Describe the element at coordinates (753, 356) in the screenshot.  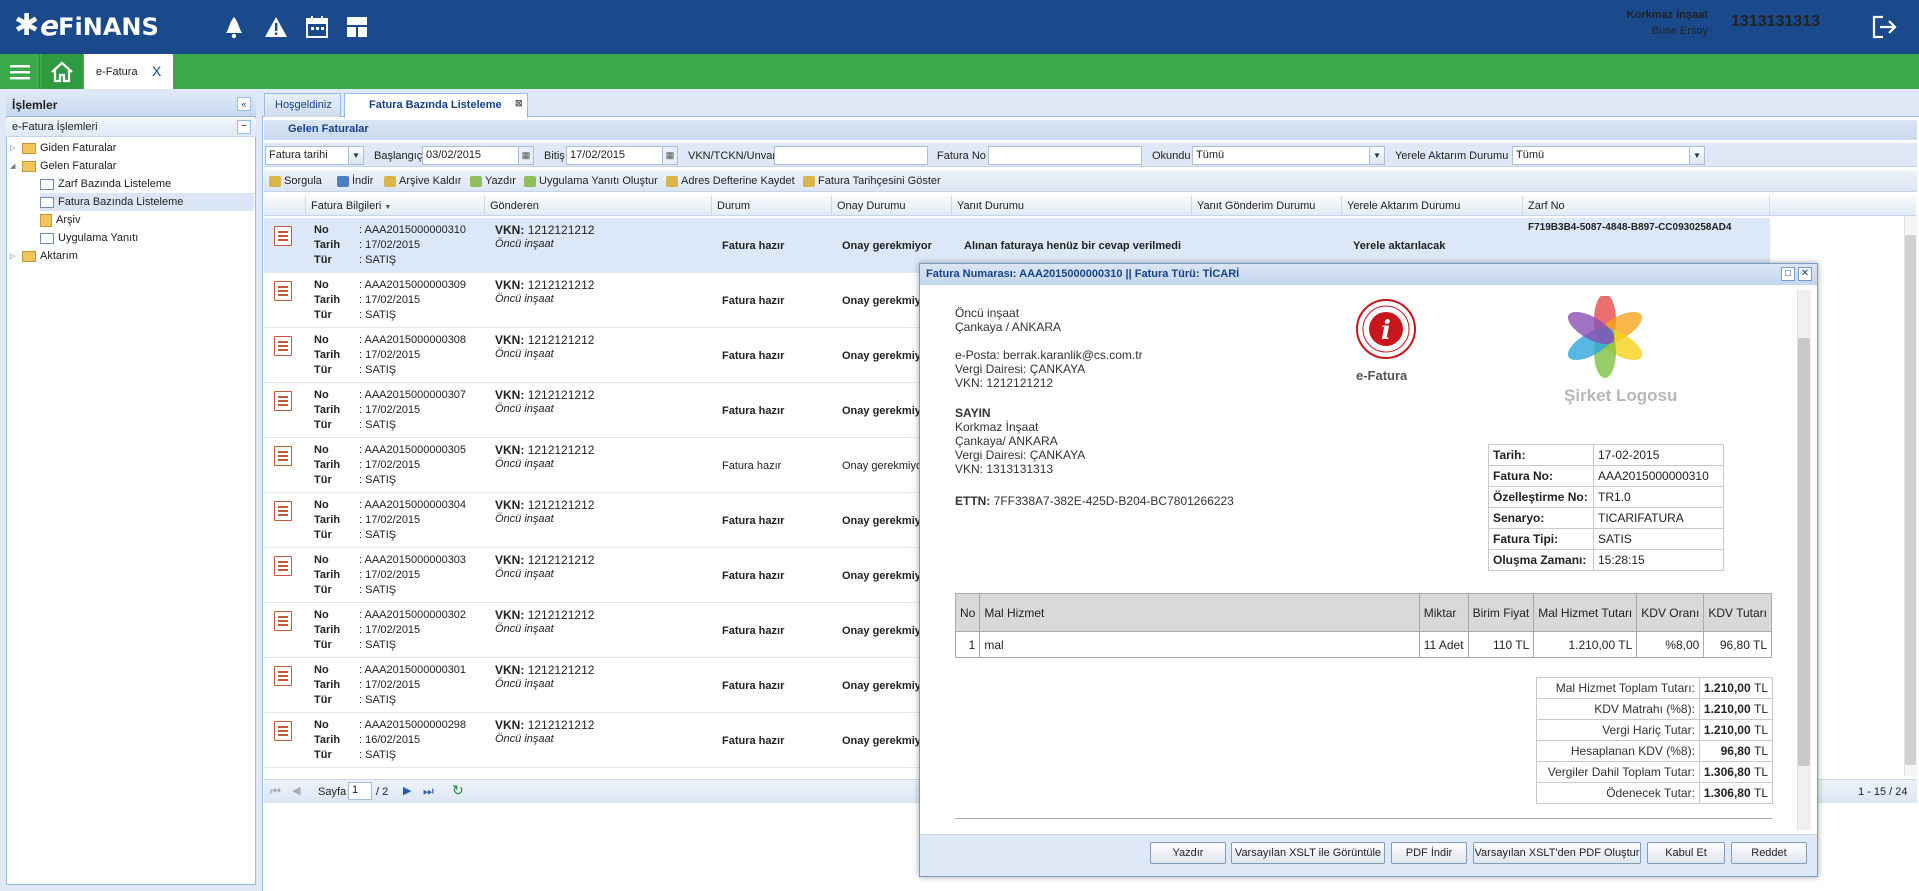
I see `status: Fatura hazır` at that location.